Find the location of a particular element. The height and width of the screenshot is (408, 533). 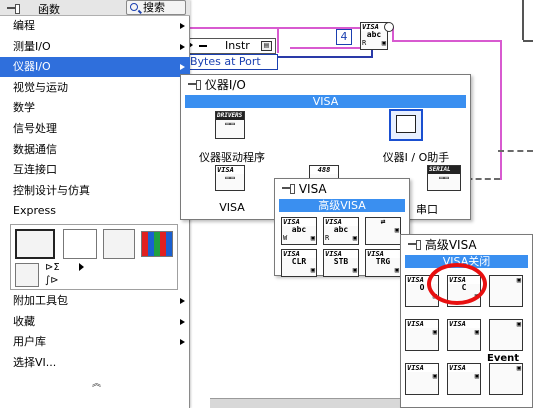

express-graph-icon is located at coordinates (80, 244).